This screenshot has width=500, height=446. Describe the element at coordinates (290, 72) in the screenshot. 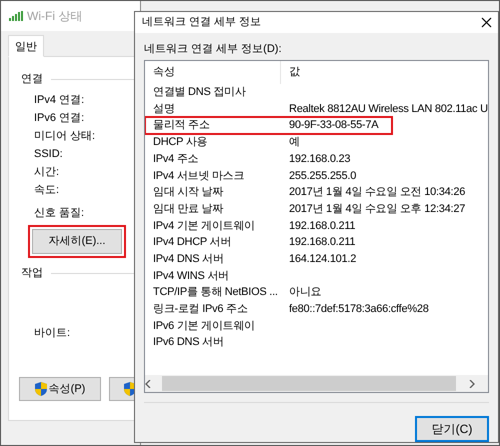

I see `column-header: 값` at that location.